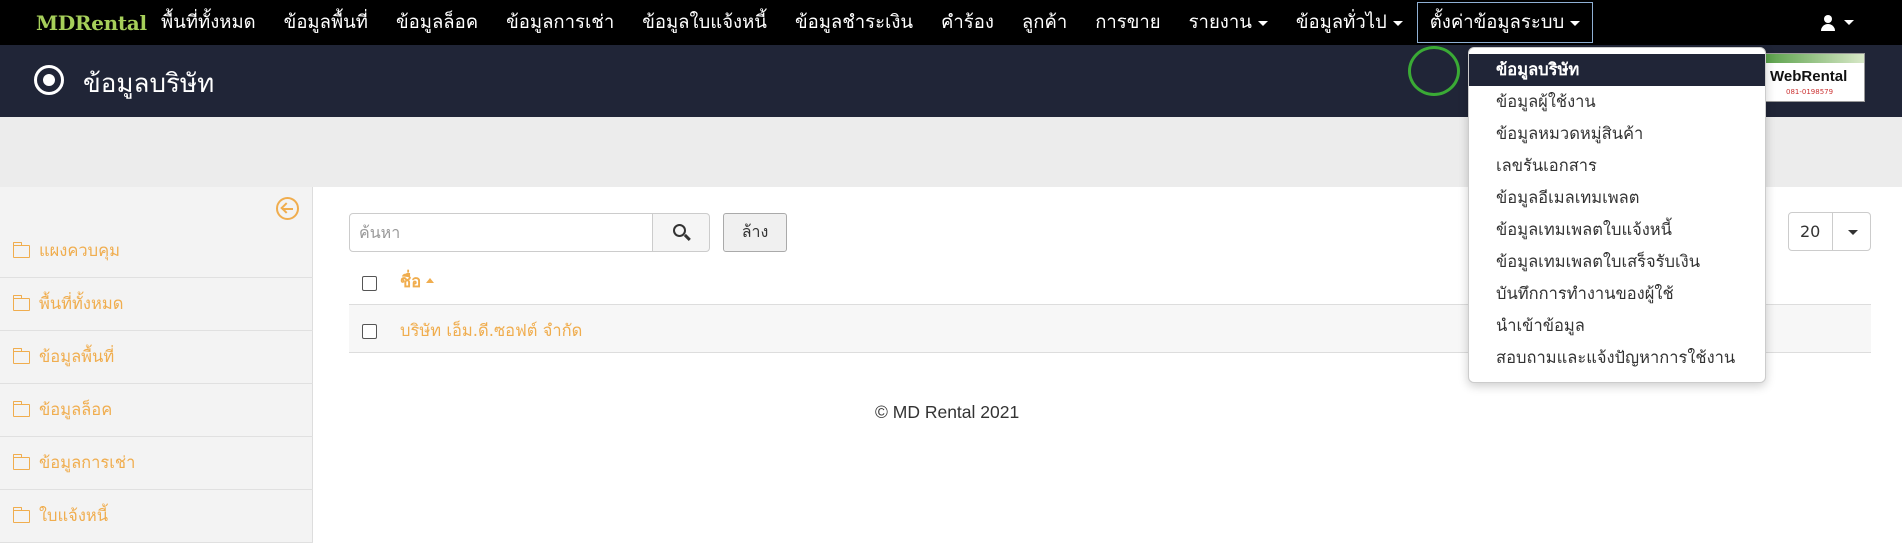 This screenshot has width=1902, height=543. Describe the element at coordinates (369, 283) in the screenshot. I see `select-all-checkbox` at that location.